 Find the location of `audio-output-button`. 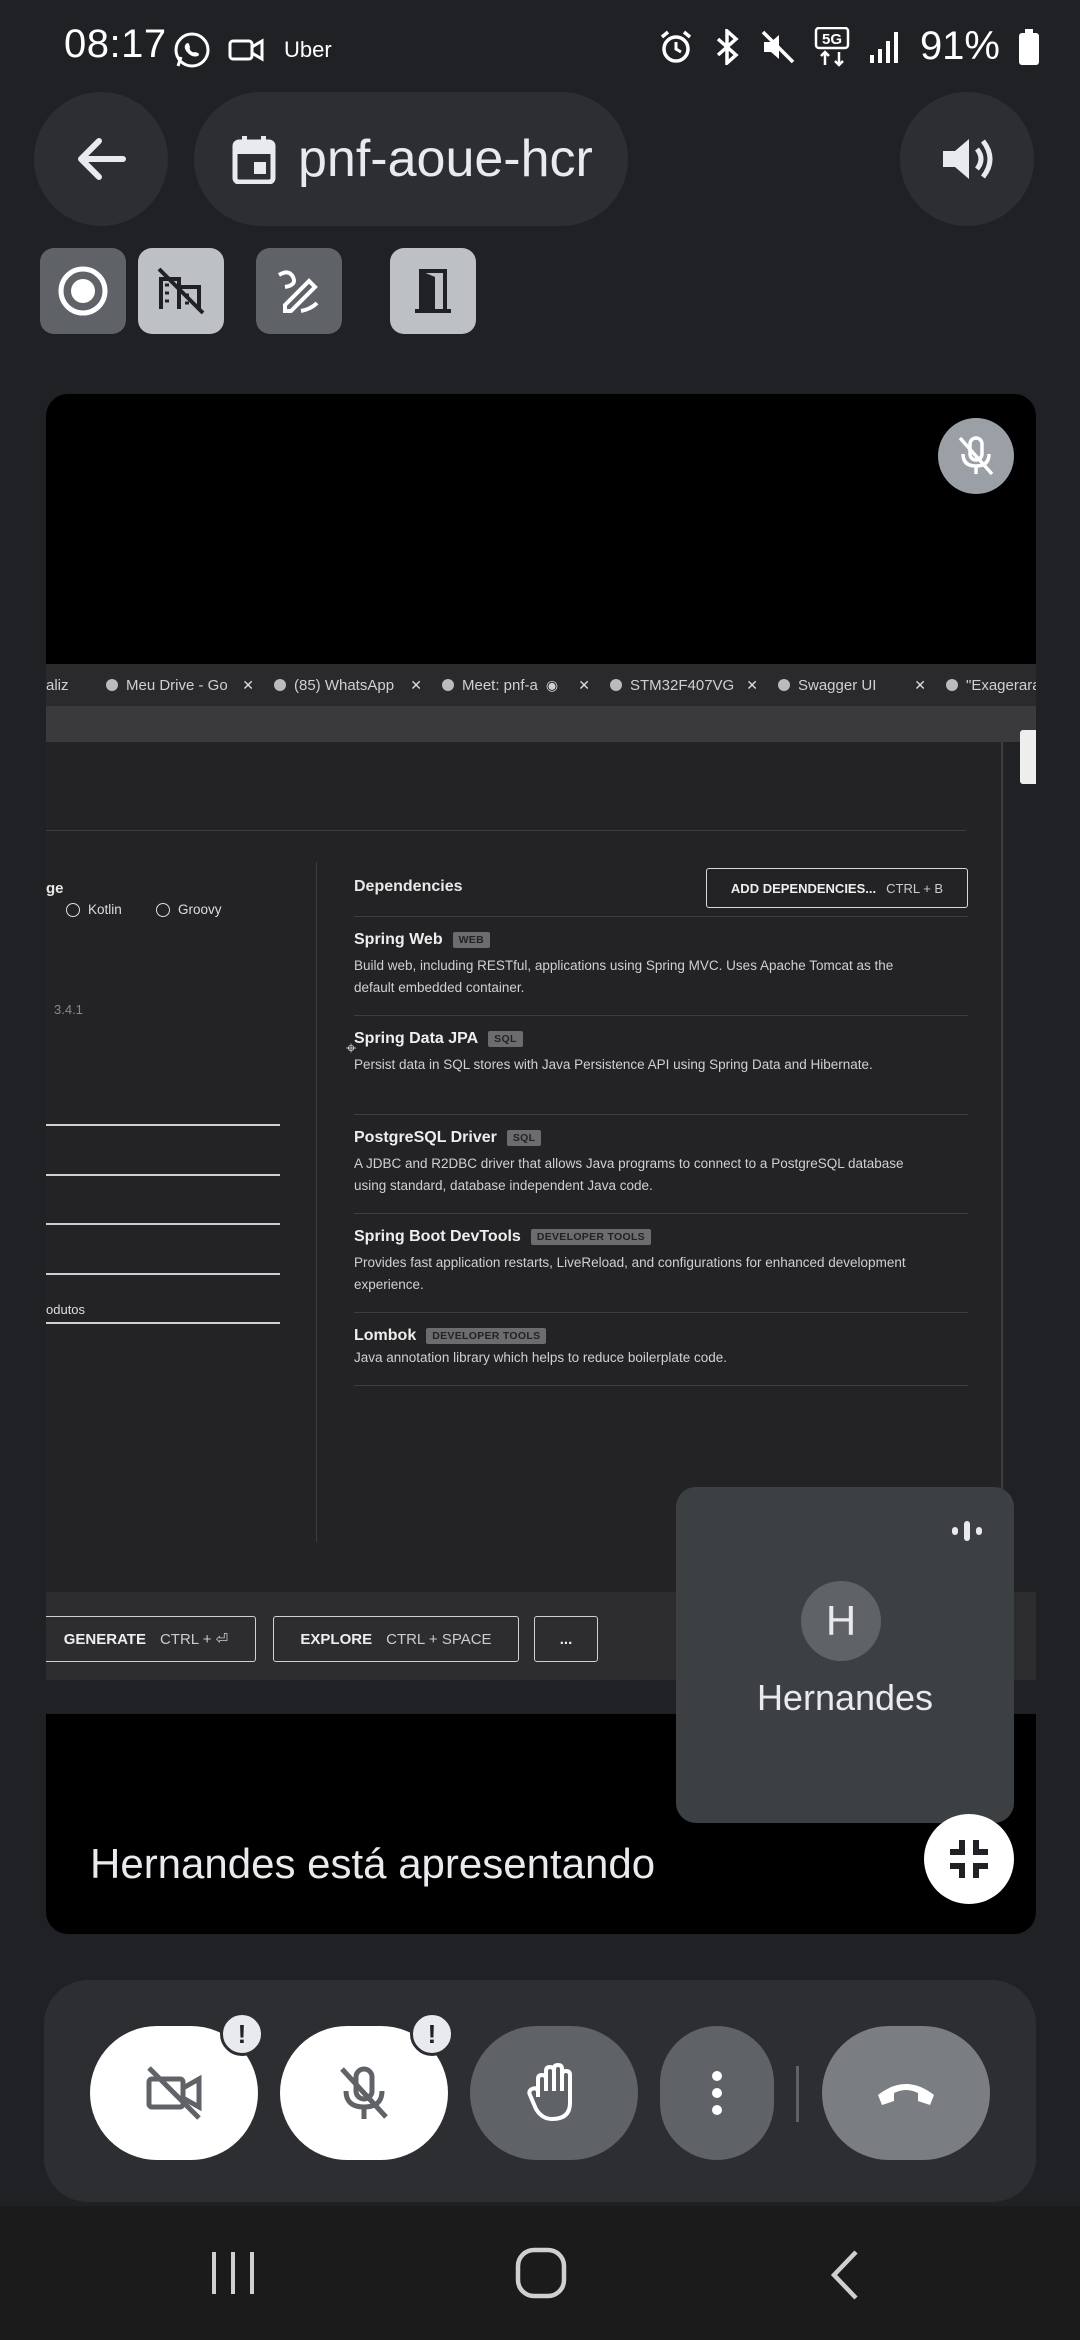

audio-output-button is located at coordinates (967, 159).